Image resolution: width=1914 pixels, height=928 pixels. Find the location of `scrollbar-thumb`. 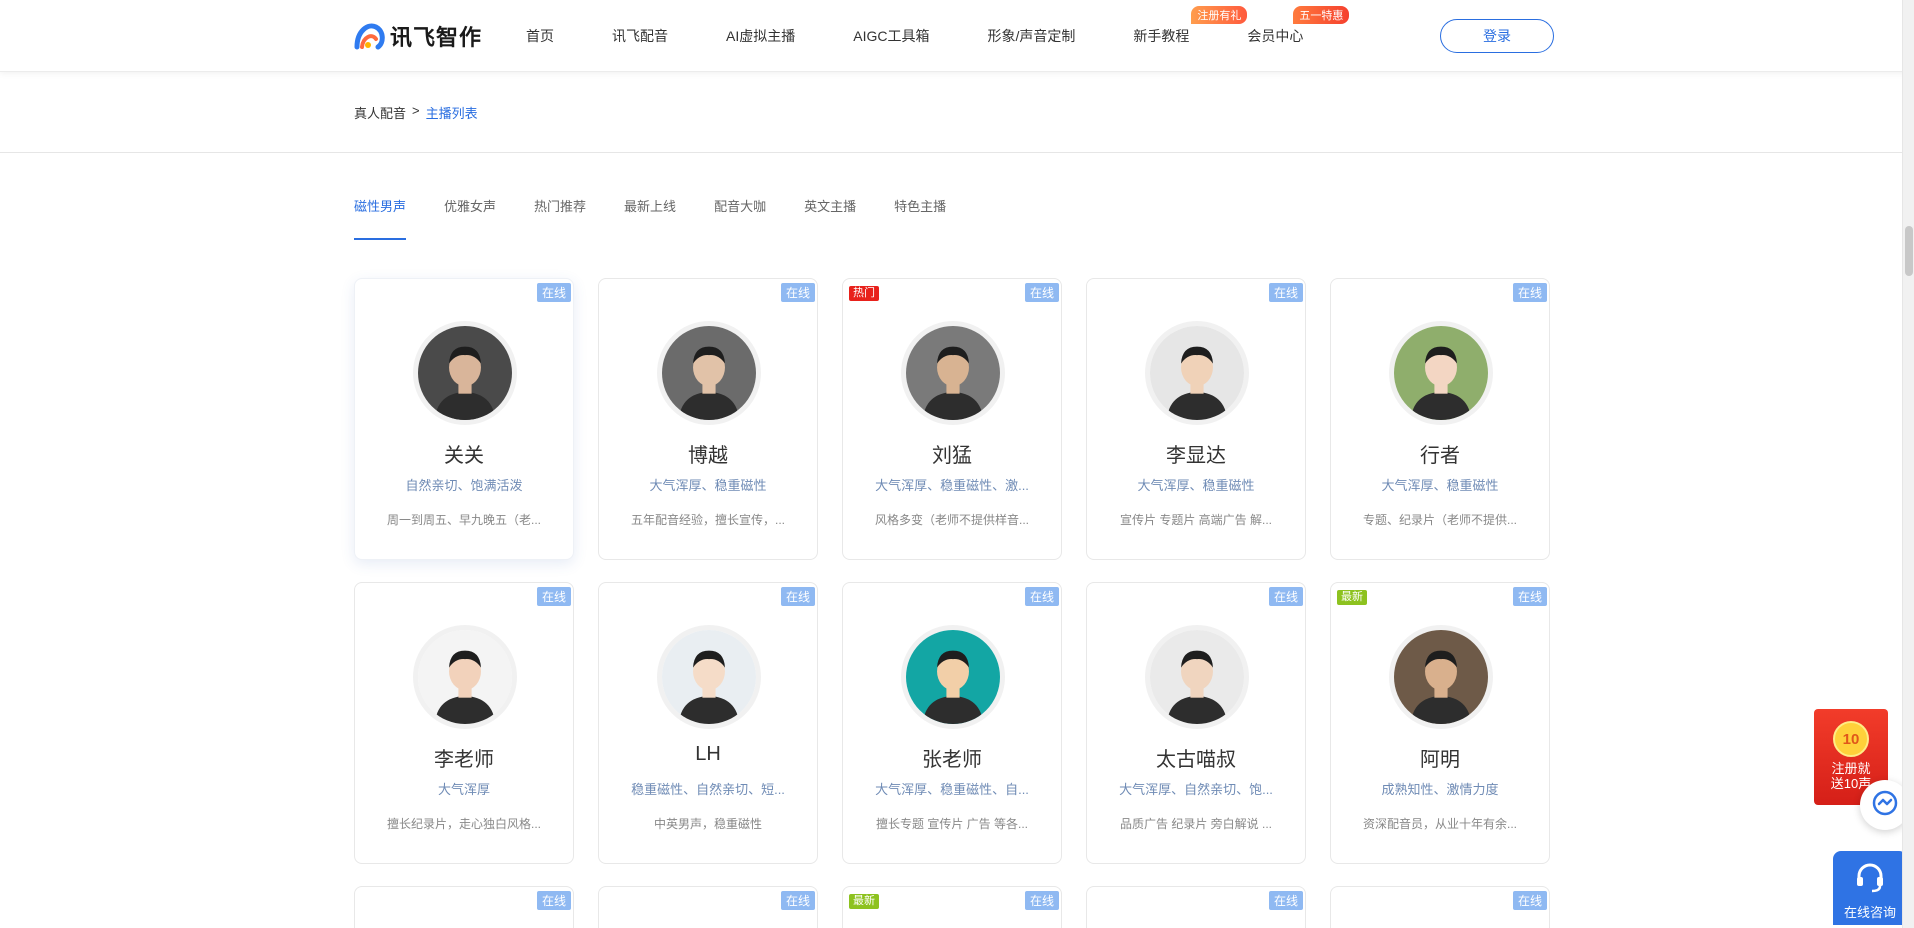

scrollbar-thumb is located at coordinates (1909, 251).